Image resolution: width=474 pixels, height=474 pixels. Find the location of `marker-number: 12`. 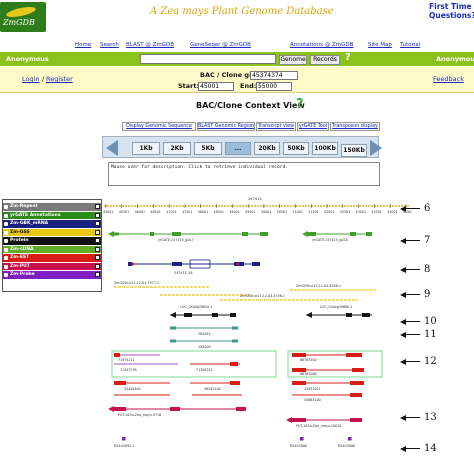

marker-number: 12 is located at coordinates (430, 361).